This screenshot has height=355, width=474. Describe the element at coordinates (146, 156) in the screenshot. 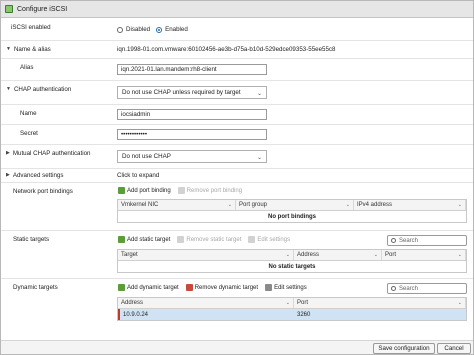

I see `mutual-chap-select-value: Do not use CHAP` at that location.